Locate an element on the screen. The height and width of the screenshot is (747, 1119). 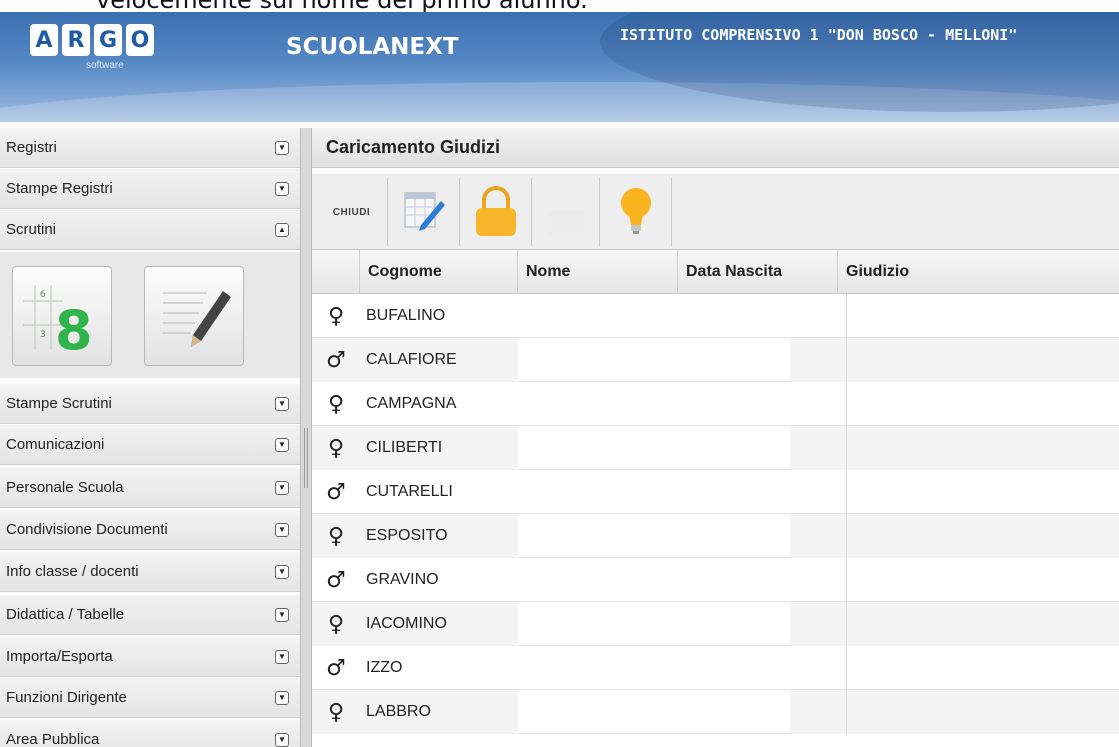
close-button-label: CHIUDI is located at coordinates (351, 212).